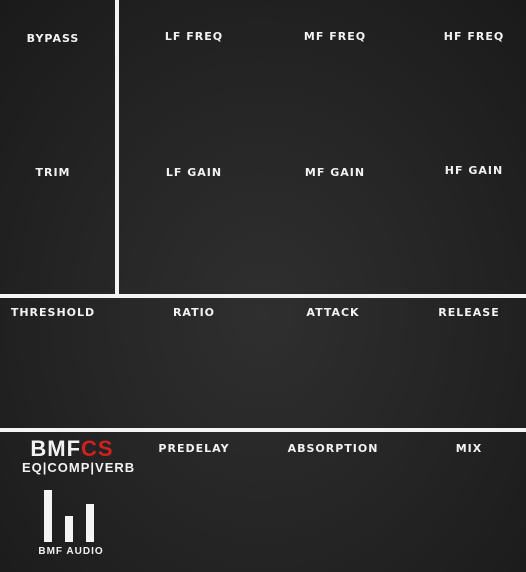 This screenshot has width=526, height=572. Describe the element at coordinates (469, 312) in the screenshot. I see `release-label: RELEASE` at that location.